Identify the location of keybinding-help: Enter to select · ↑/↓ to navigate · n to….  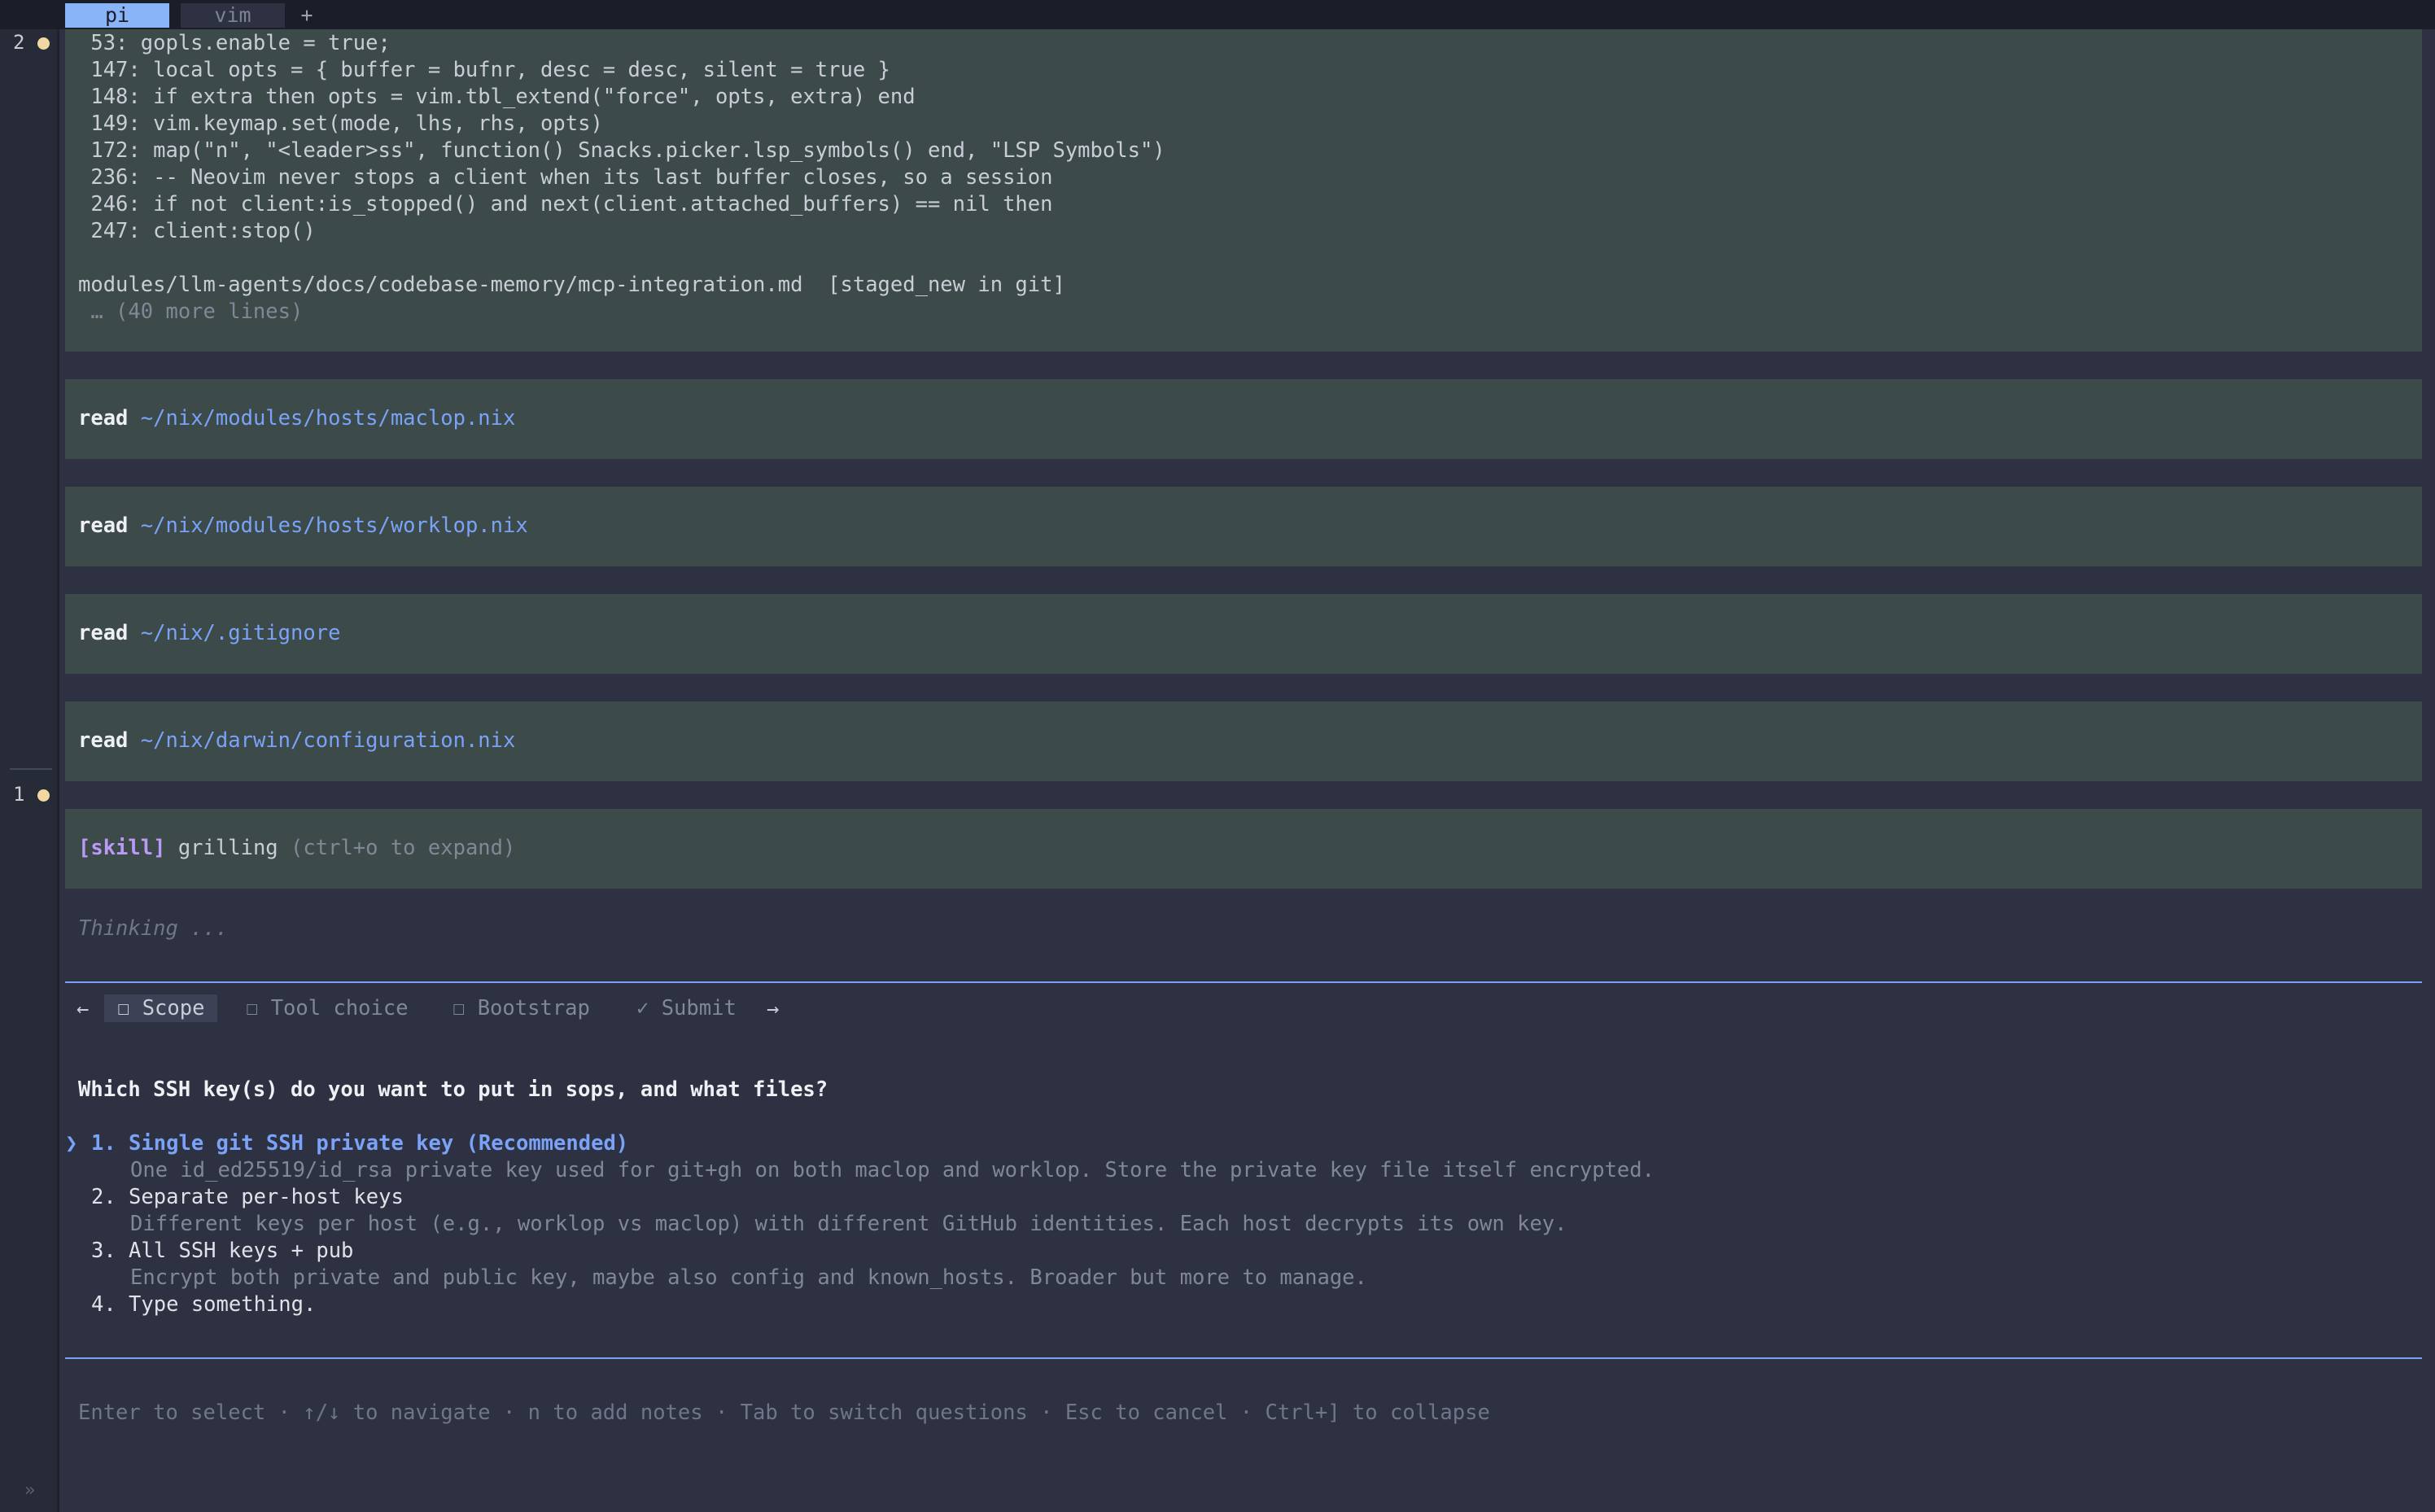
(784, 1413).